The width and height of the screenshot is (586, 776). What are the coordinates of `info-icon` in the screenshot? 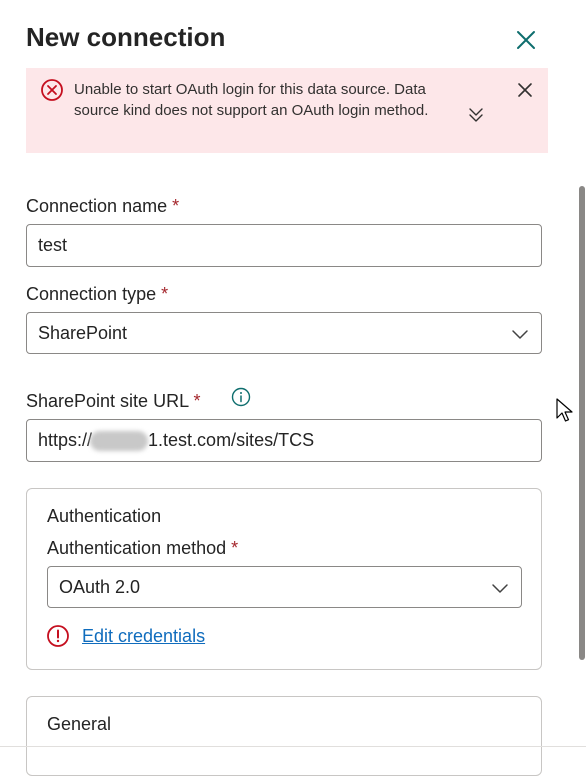 It's located at (241, 397).